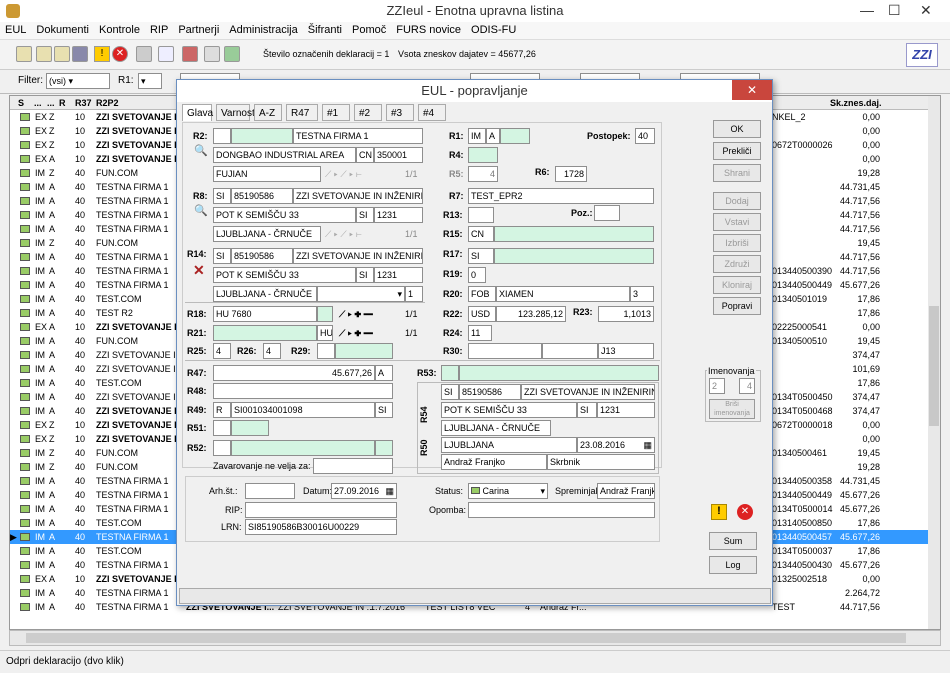 The image size is (950, 673). I want to click on menu-item-8: FURS novice, so click(428, 30).